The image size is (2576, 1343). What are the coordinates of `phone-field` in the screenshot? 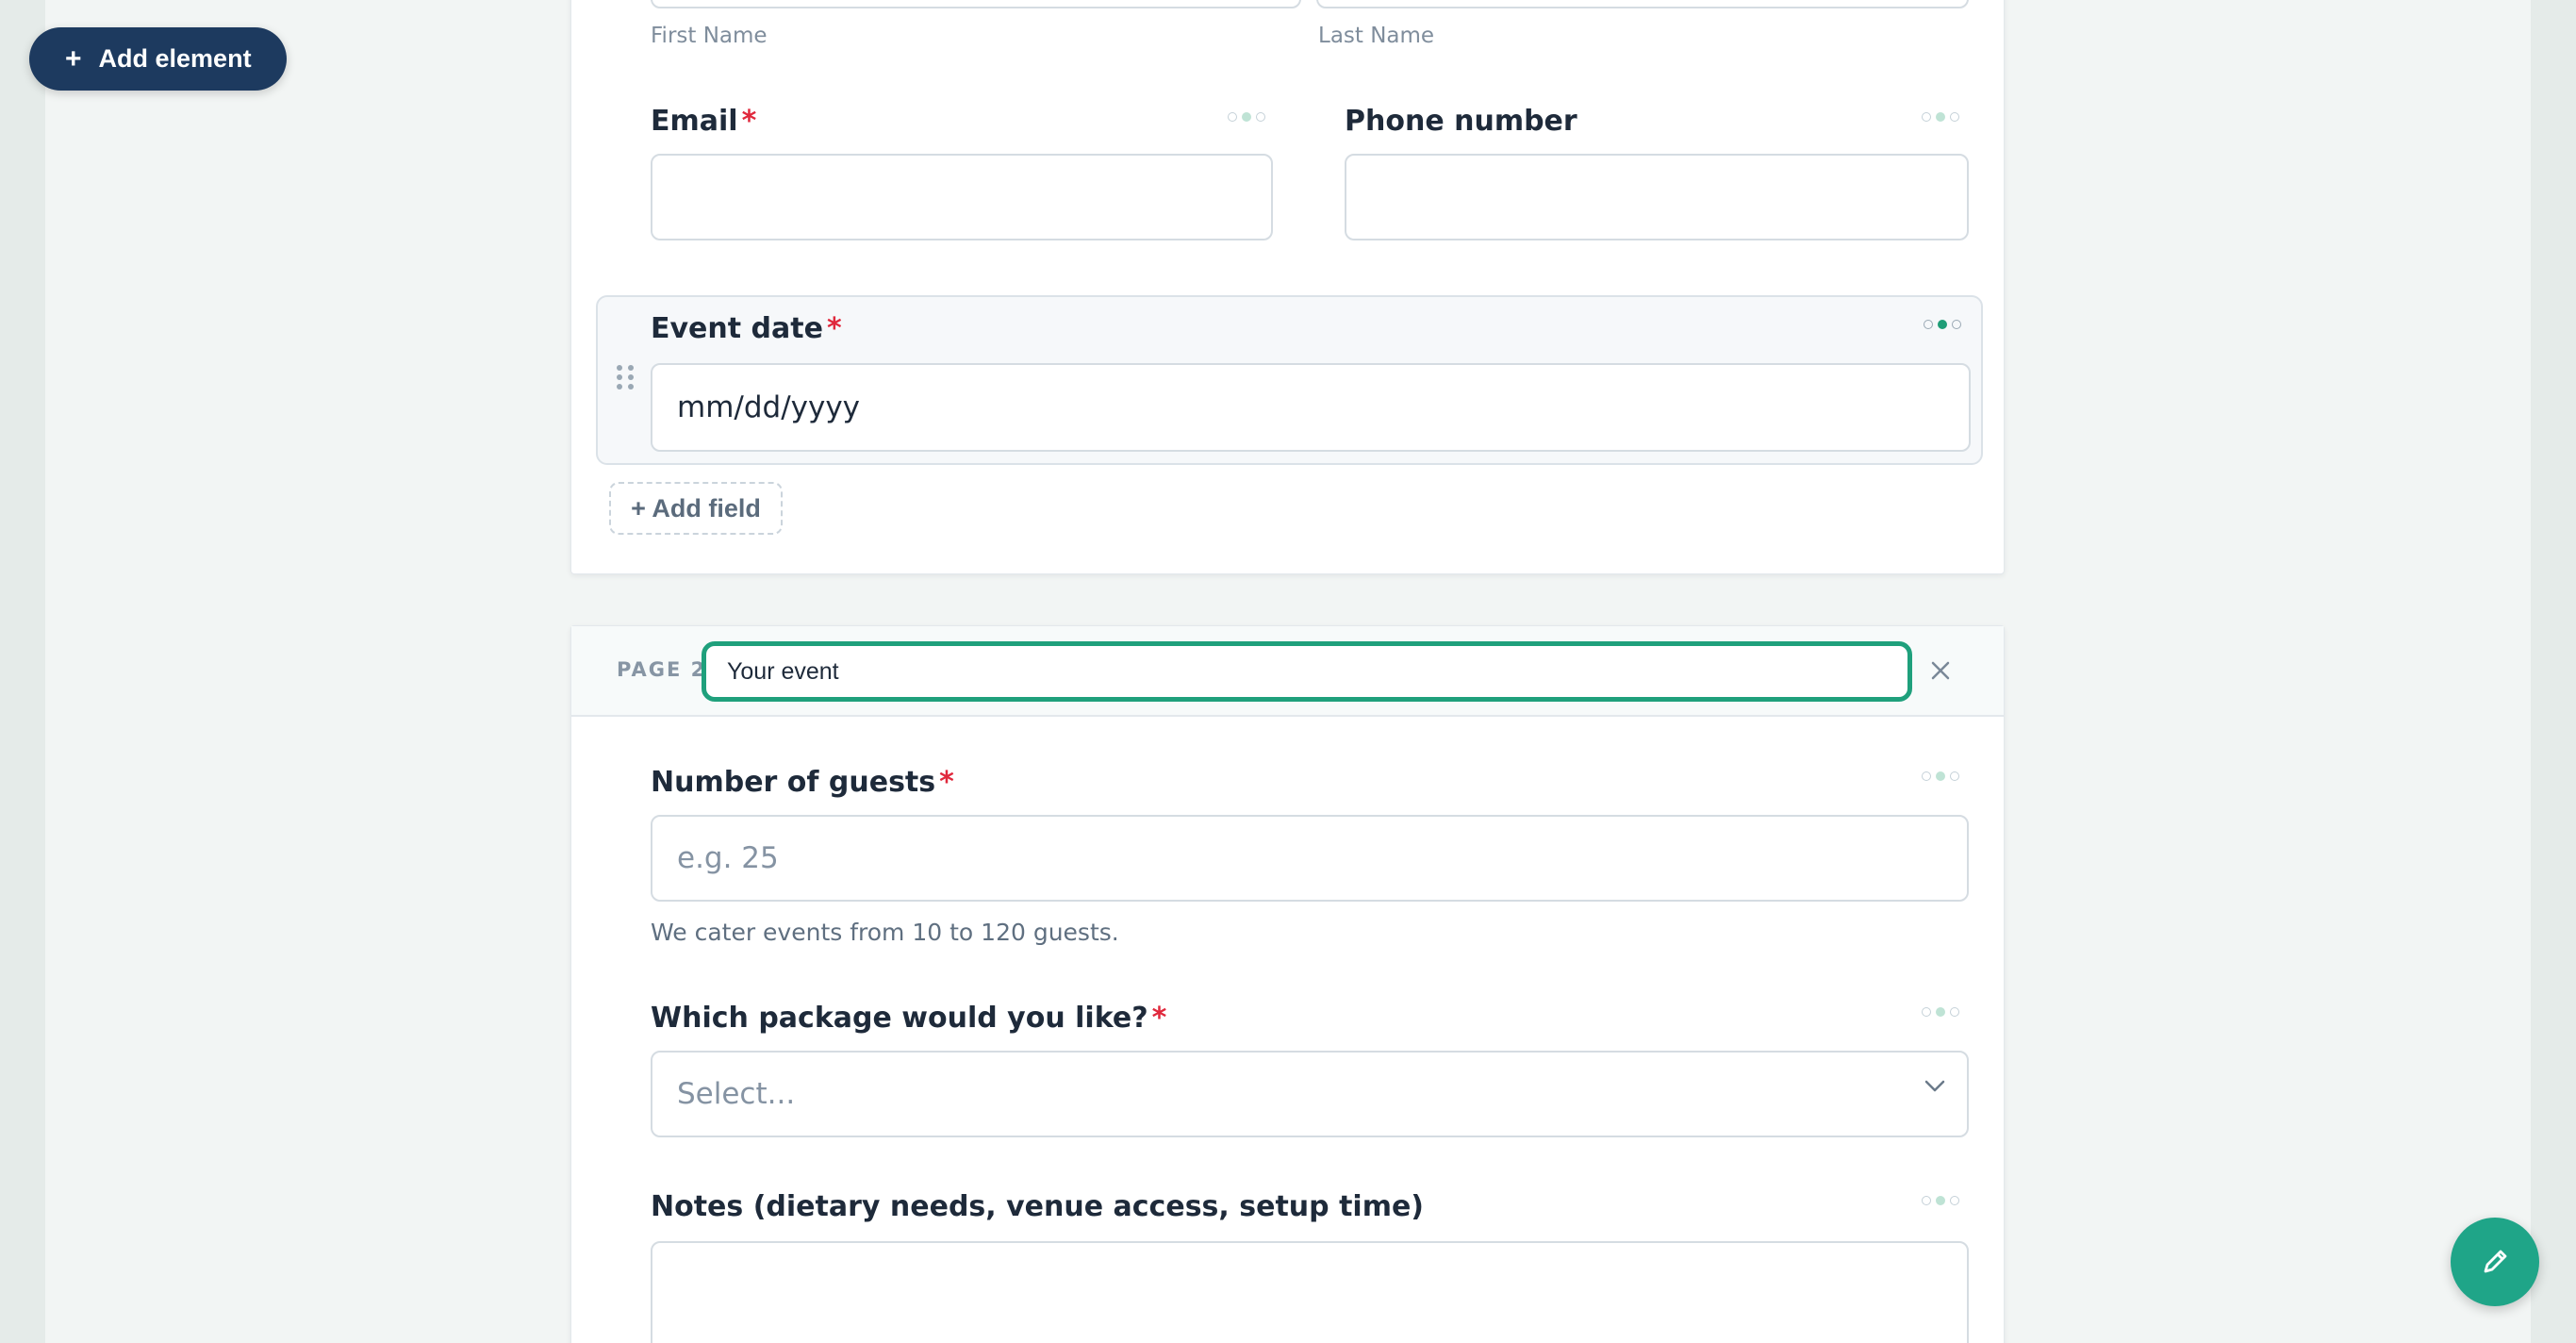 It's located at (1657, 197).